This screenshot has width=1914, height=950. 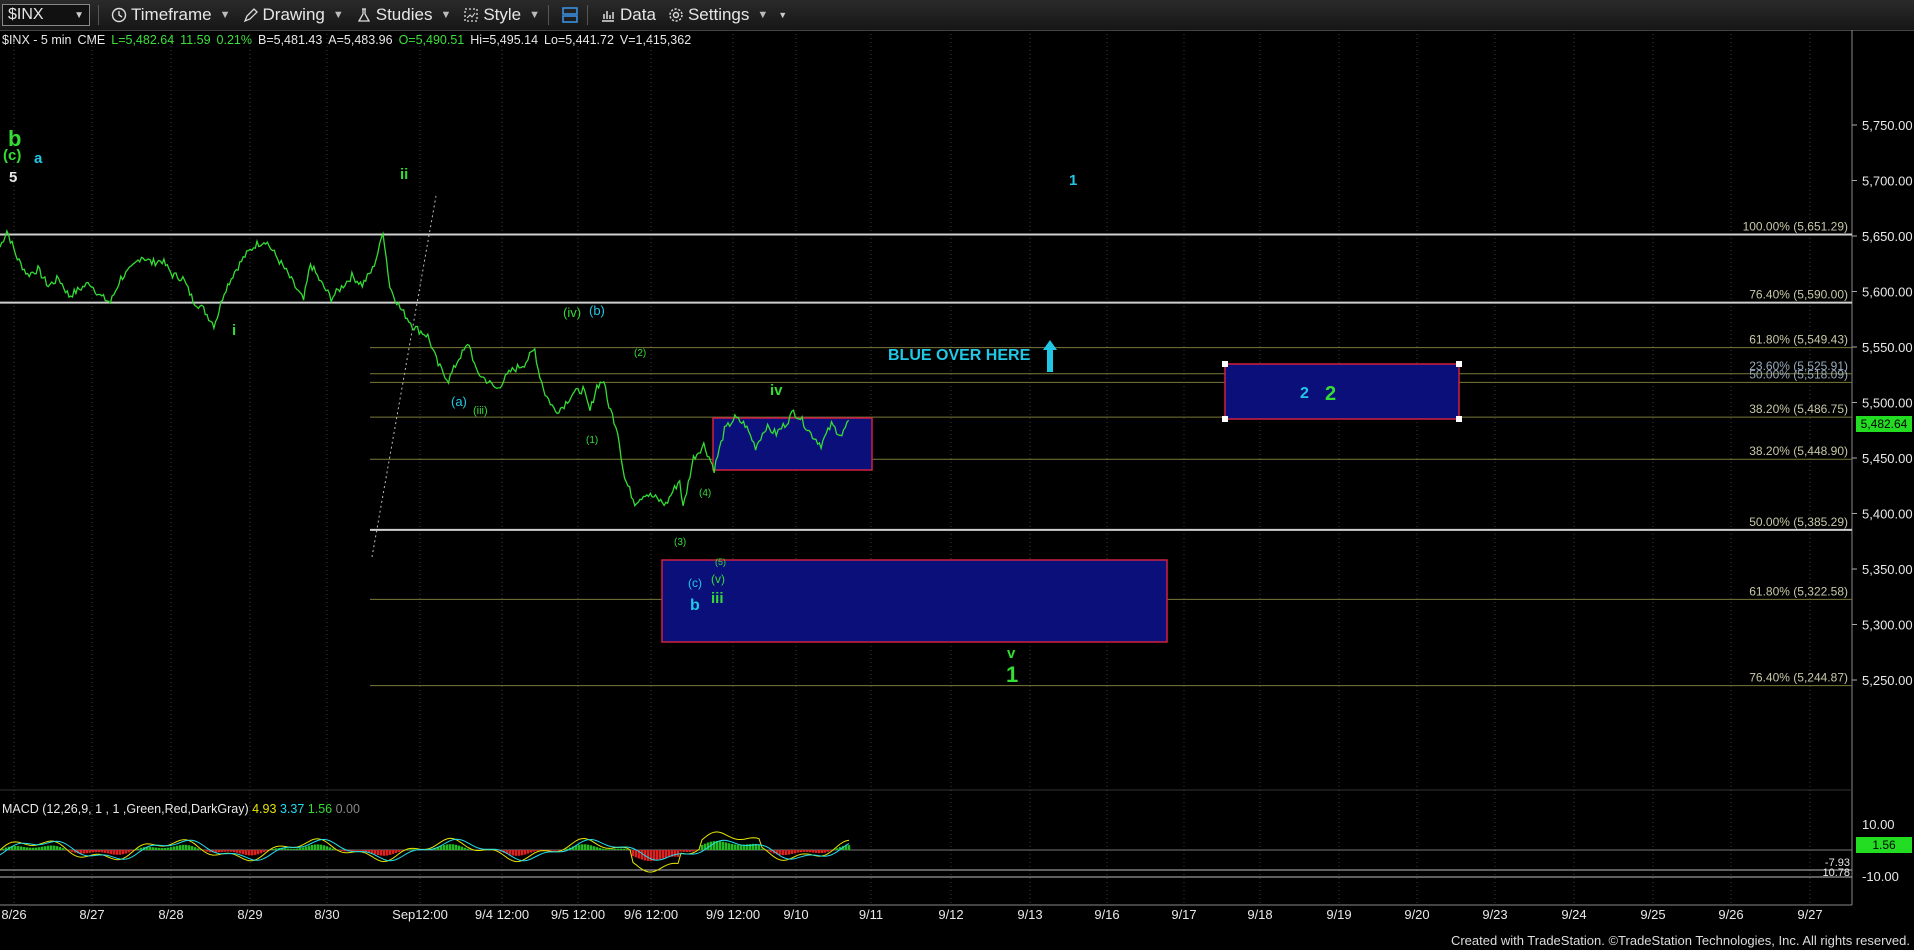 What do you see at coordinates (1887, 403) in the screenshot?
I see `price-tick-label: 5,500.00` at bounding box center [1887, 403].